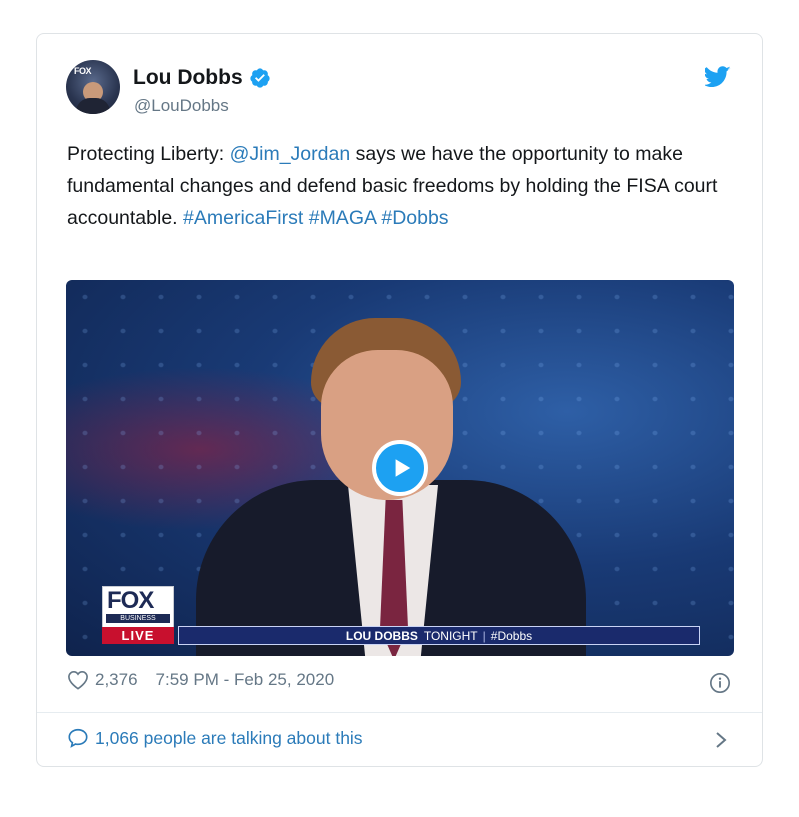 The width and height of the screenshot is (799, 817). Describe the element at coordinates (290, 154) in the screenshot. I see `mention-link: @Jim_Jordan` at that location.